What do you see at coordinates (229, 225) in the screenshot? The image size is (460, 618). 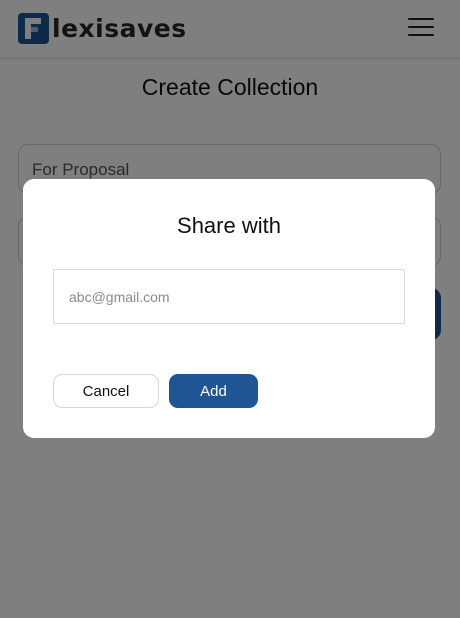 I see `dialog-title: Share with` at bounding box center [229, 225].